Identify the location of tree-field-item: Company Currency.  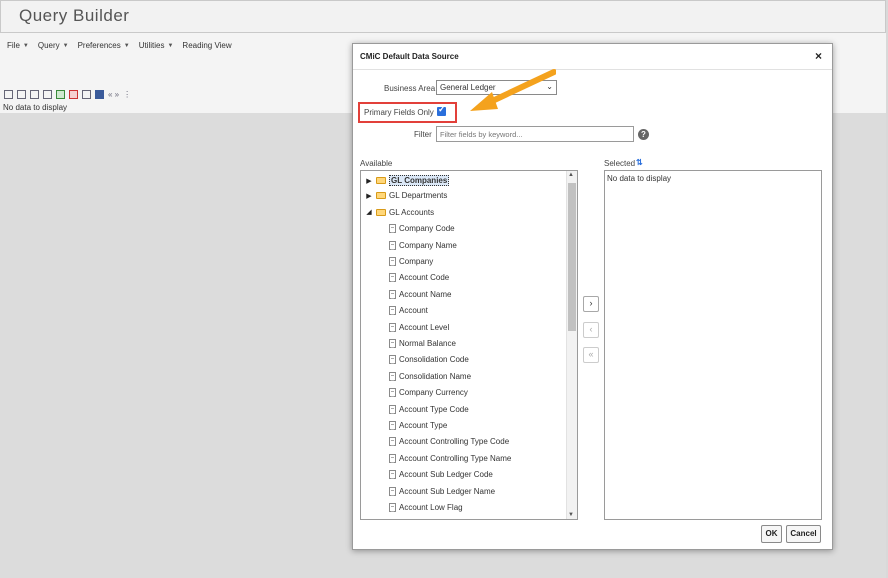
(428, 393).